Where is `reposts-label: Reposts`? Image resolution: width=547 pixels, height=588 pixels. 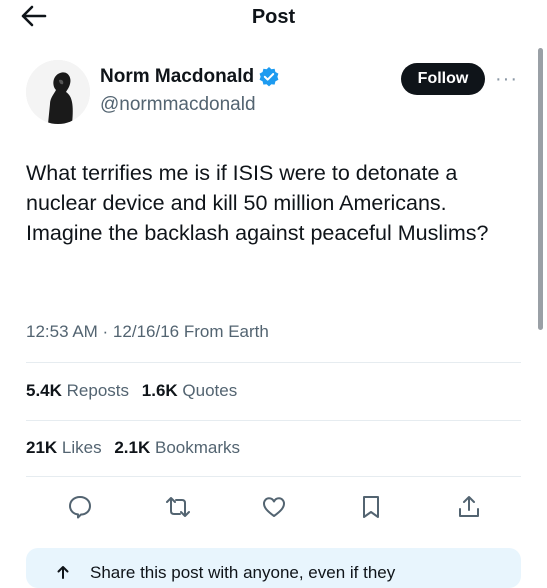 reposts-label: Reposts is located at coordinates (98, 390).